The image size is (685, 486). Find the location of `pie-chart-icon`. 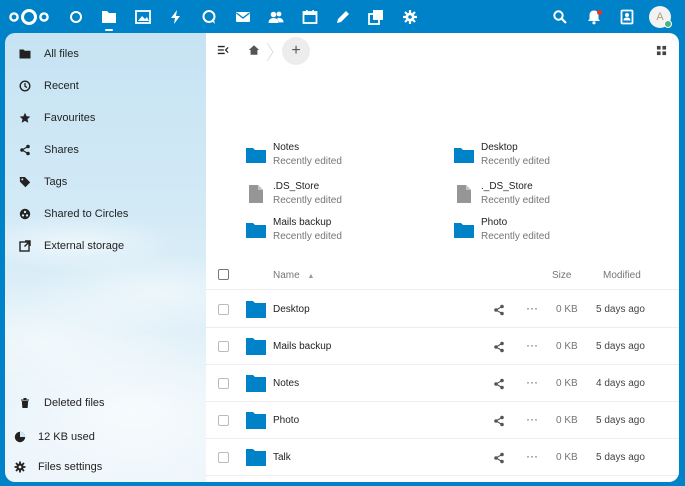

pie-chart-icon is located at coordinates (20, 437).